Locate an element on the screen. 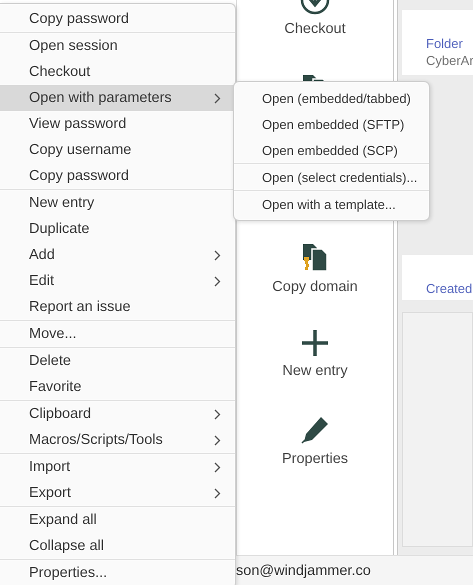 This screenshot has width=473, height=585. menu-item: Collapse all is located at coordinates (117, 546).